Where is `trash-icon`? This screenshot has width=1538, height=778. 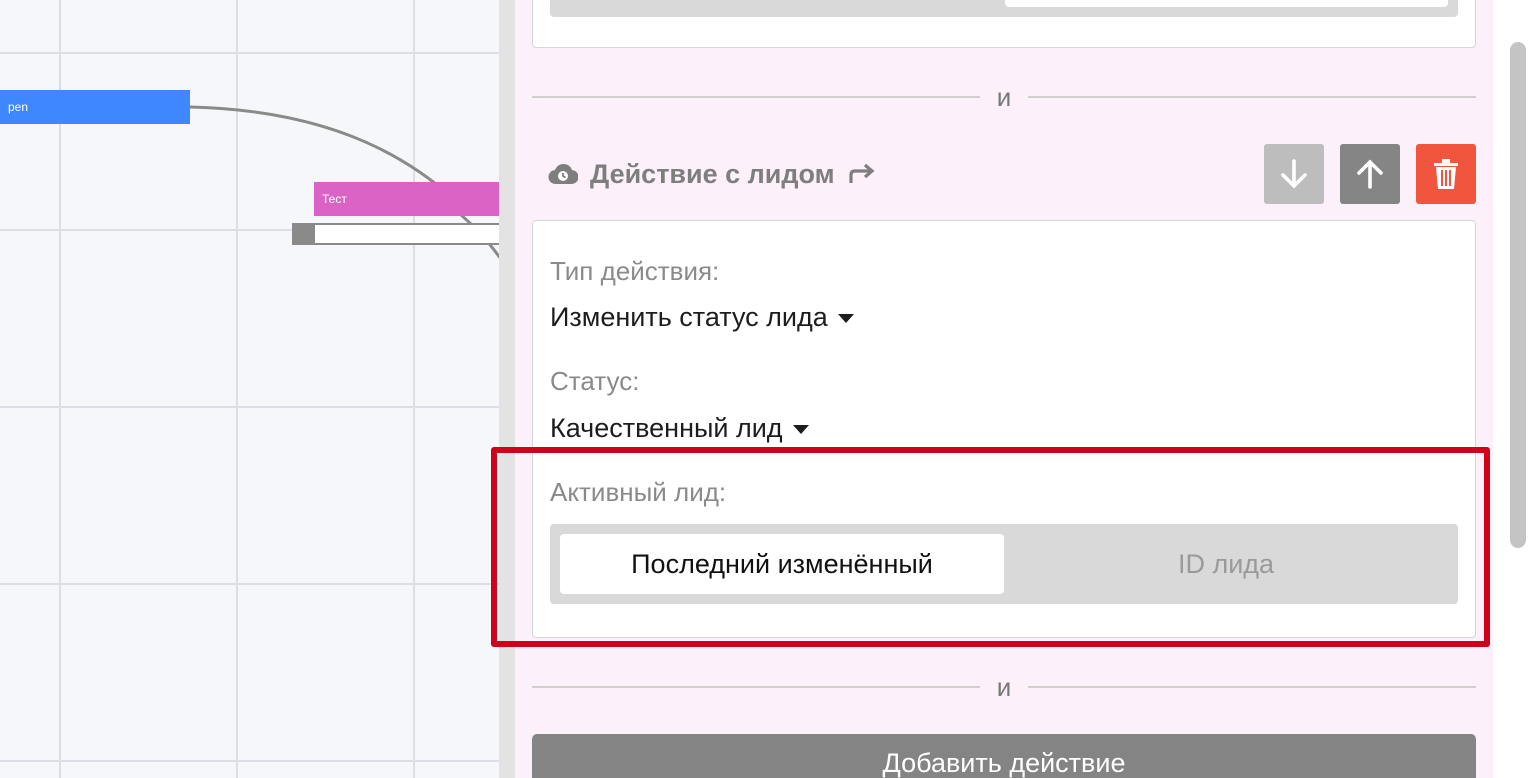
trash-icon is located at coordinates (1446, 174).